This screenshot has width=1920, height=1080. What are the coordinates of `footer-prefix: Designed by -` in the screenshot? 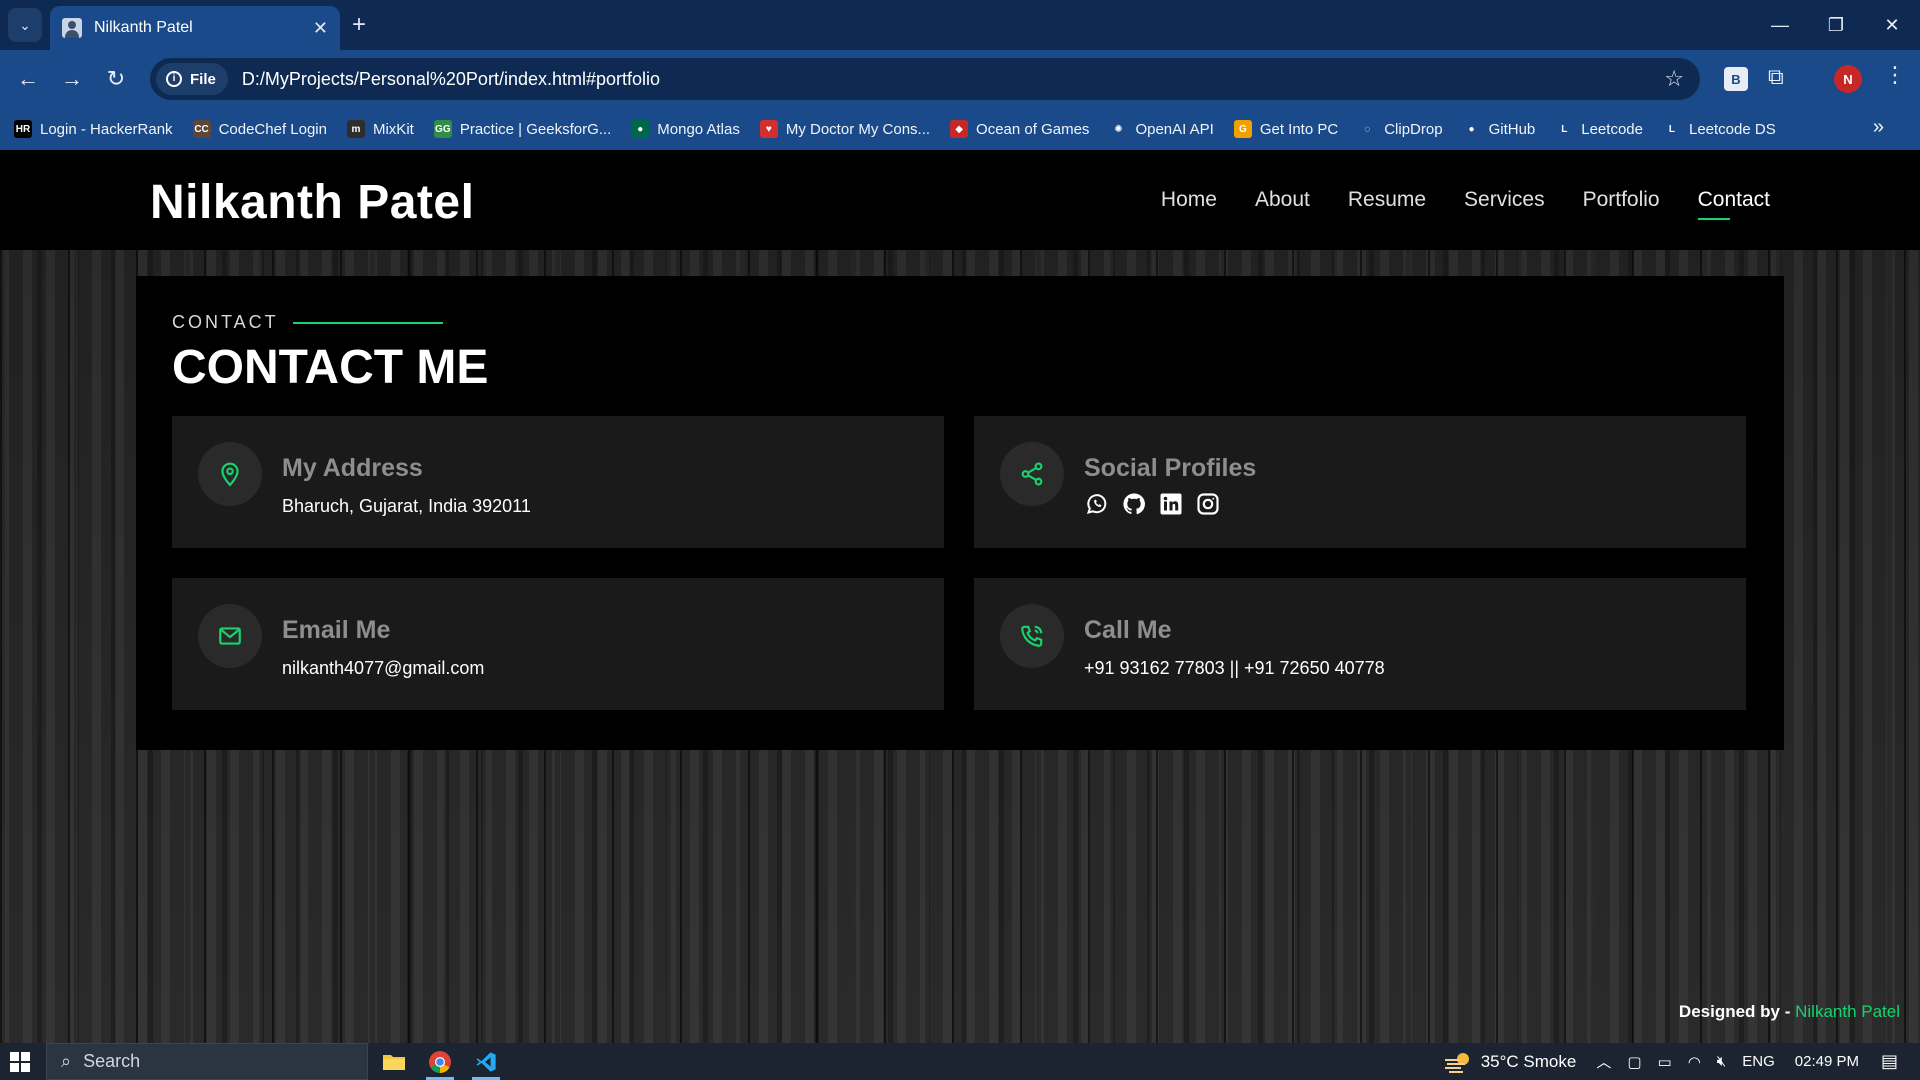 It's located at (1737, 1011).